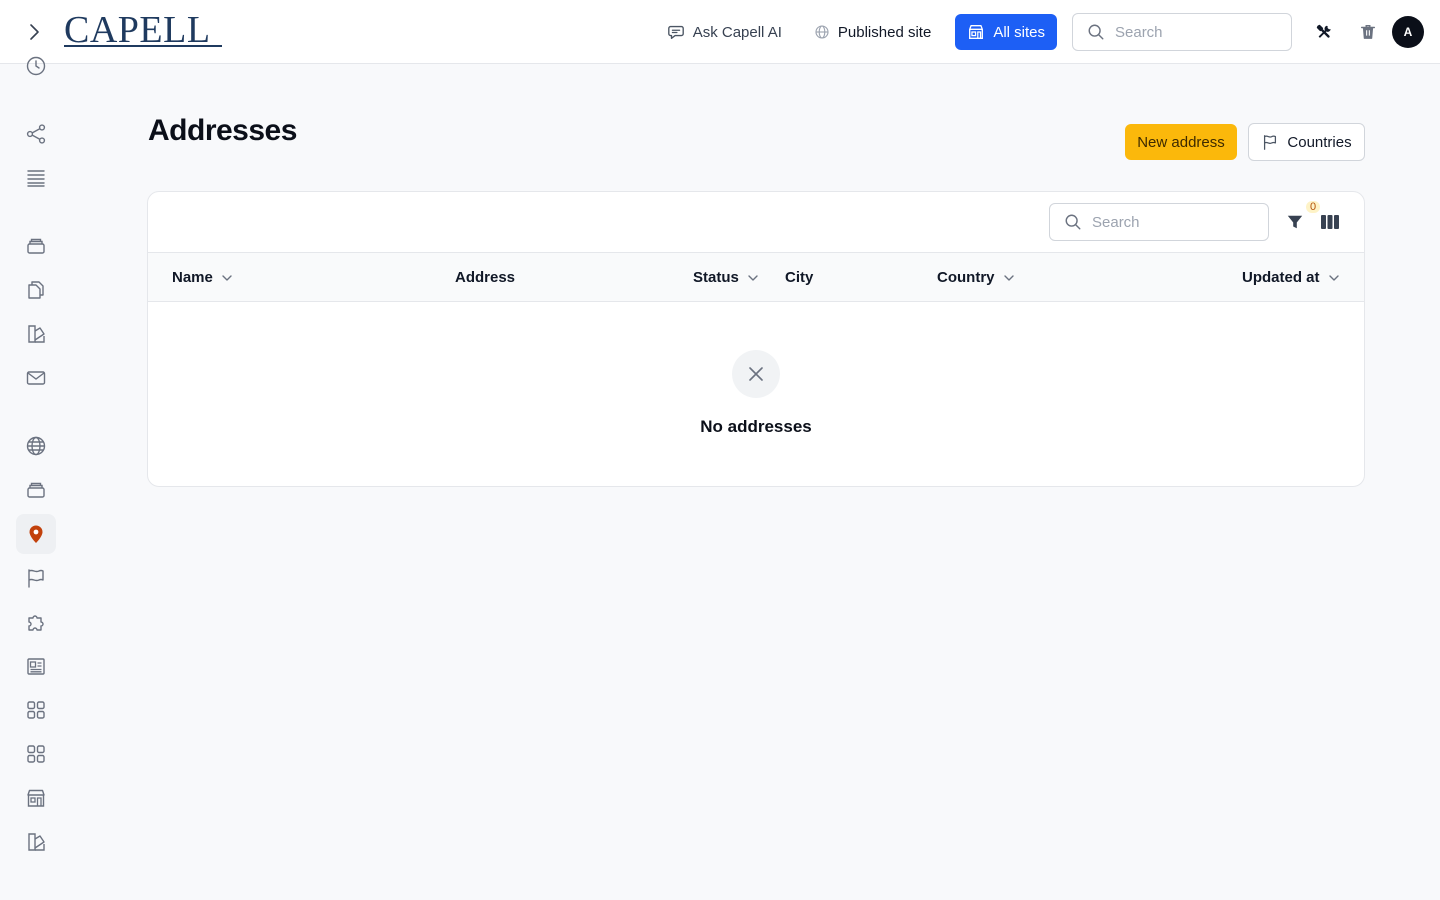 This screenshot has width=1440, height=900. What do you see at coordinates (1167, 222) in the screenshot?
I see `table-search-input` at bounding box center [1167, 222].